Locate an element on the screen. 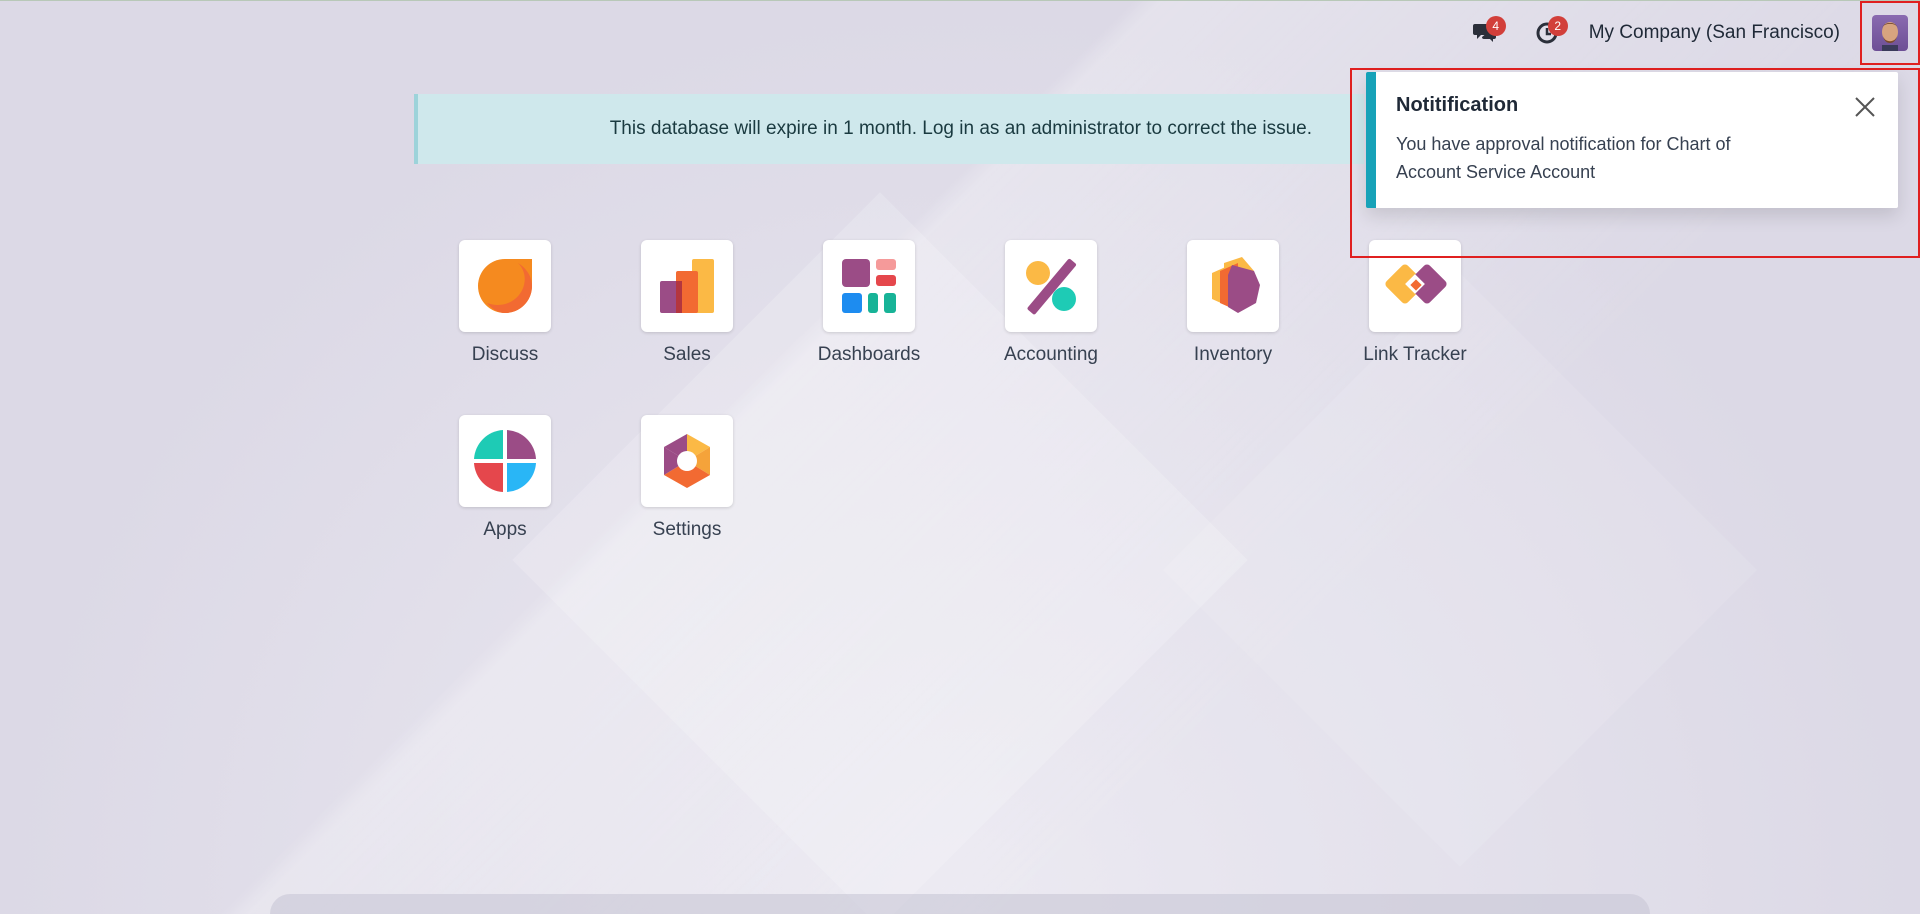  dashboards-icon is located at coordinates (869, 286).